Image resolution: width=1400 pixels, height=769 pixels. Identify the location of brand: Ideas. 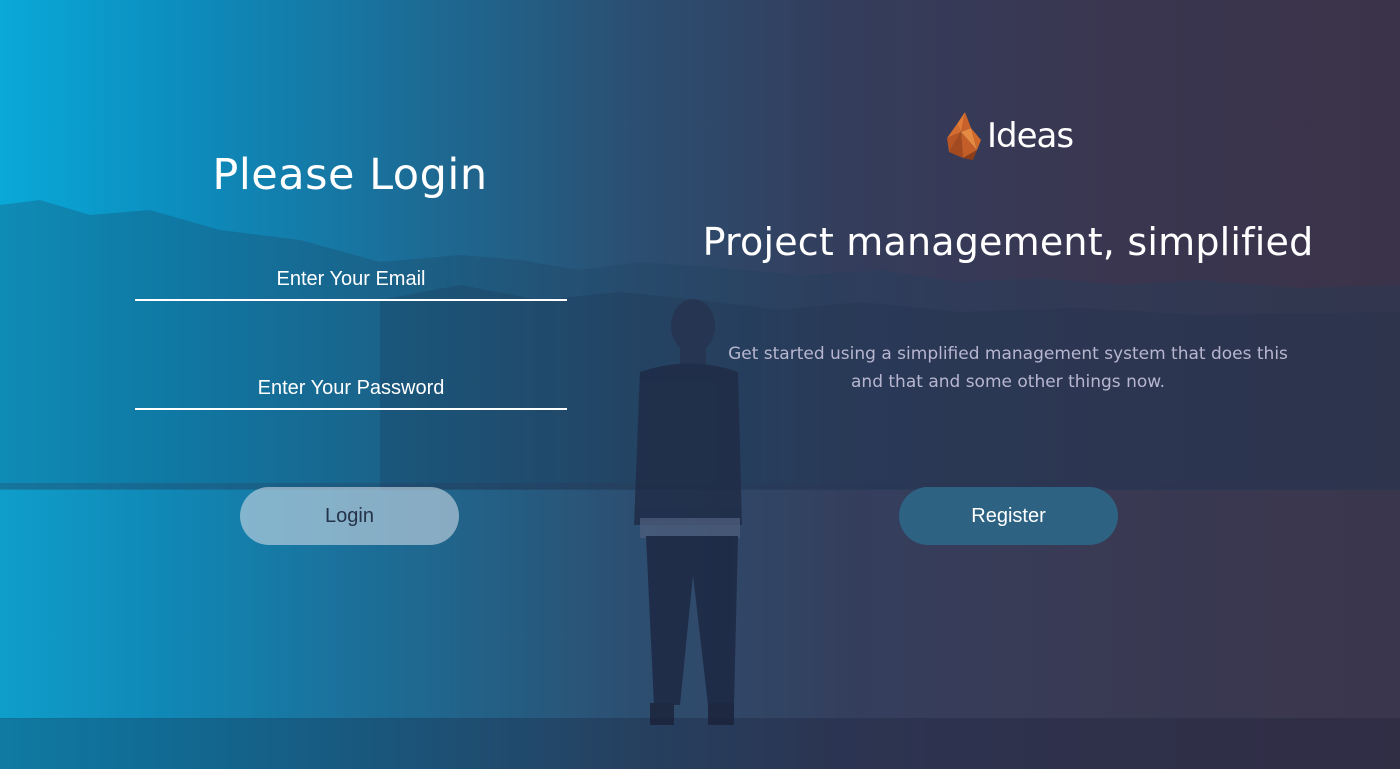
(1008, 136).